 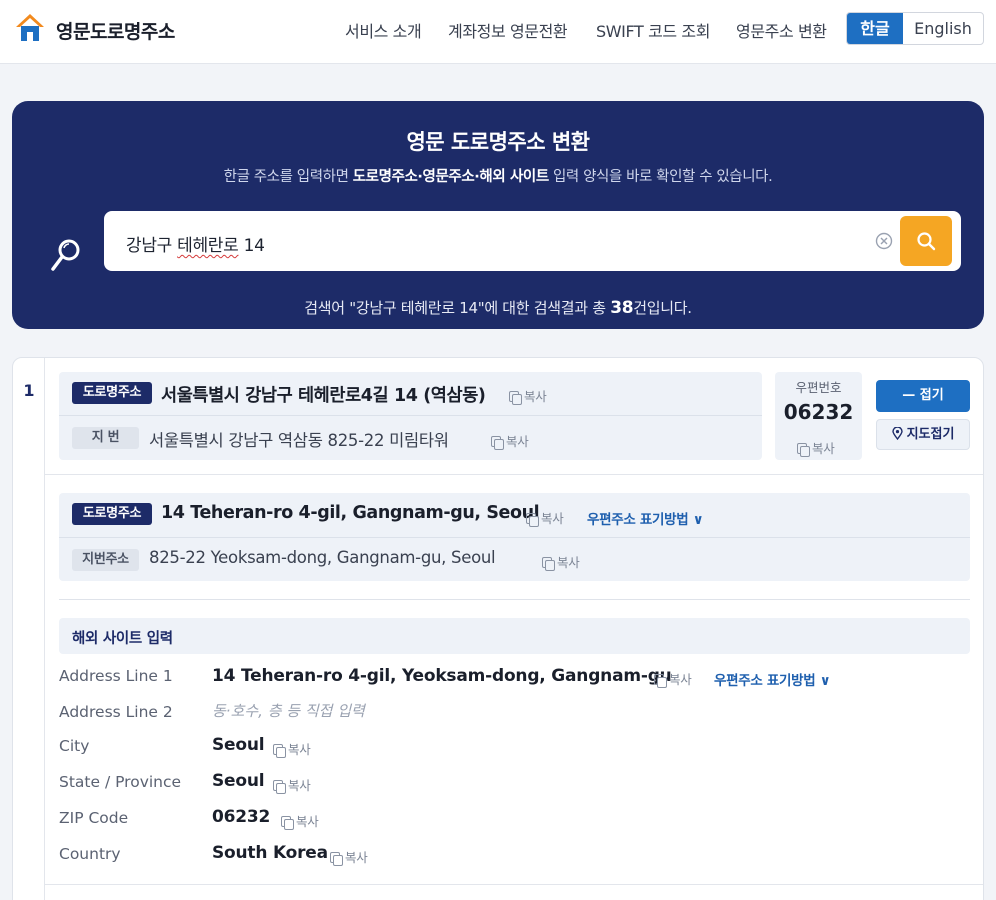 What do you see at coordinates (660, 177) in the screenshot?
I see `hero-sub-text-end: 입력 양식을 바로 확인할 수 있습니다.` at bounding box center [660, 177].